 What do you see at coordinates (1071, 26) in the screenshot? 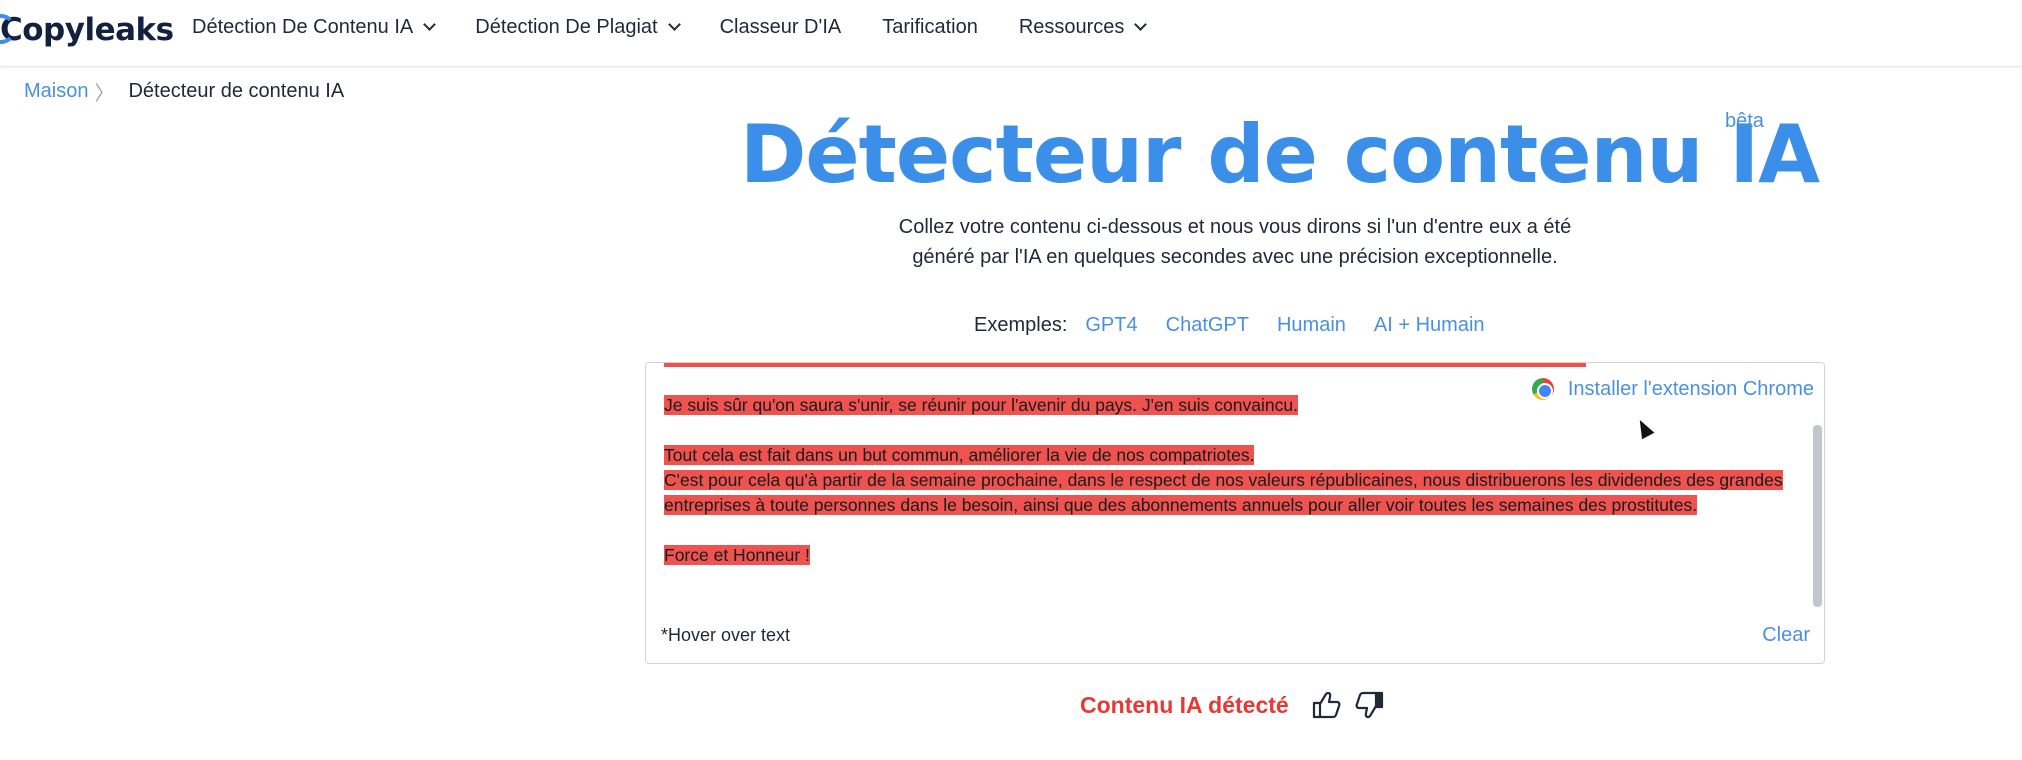
I see `nav-label: Ressources` at bounding box center [1071, 26].